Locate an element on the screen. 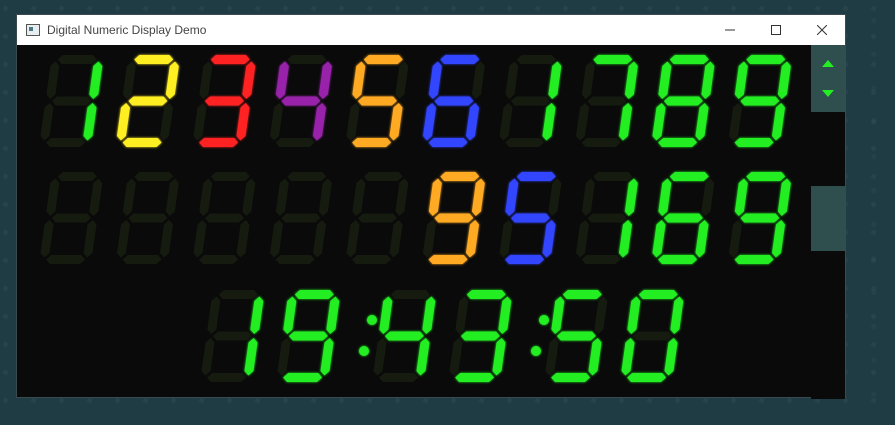  scroll-buttons is located at coordinates (828, 78).